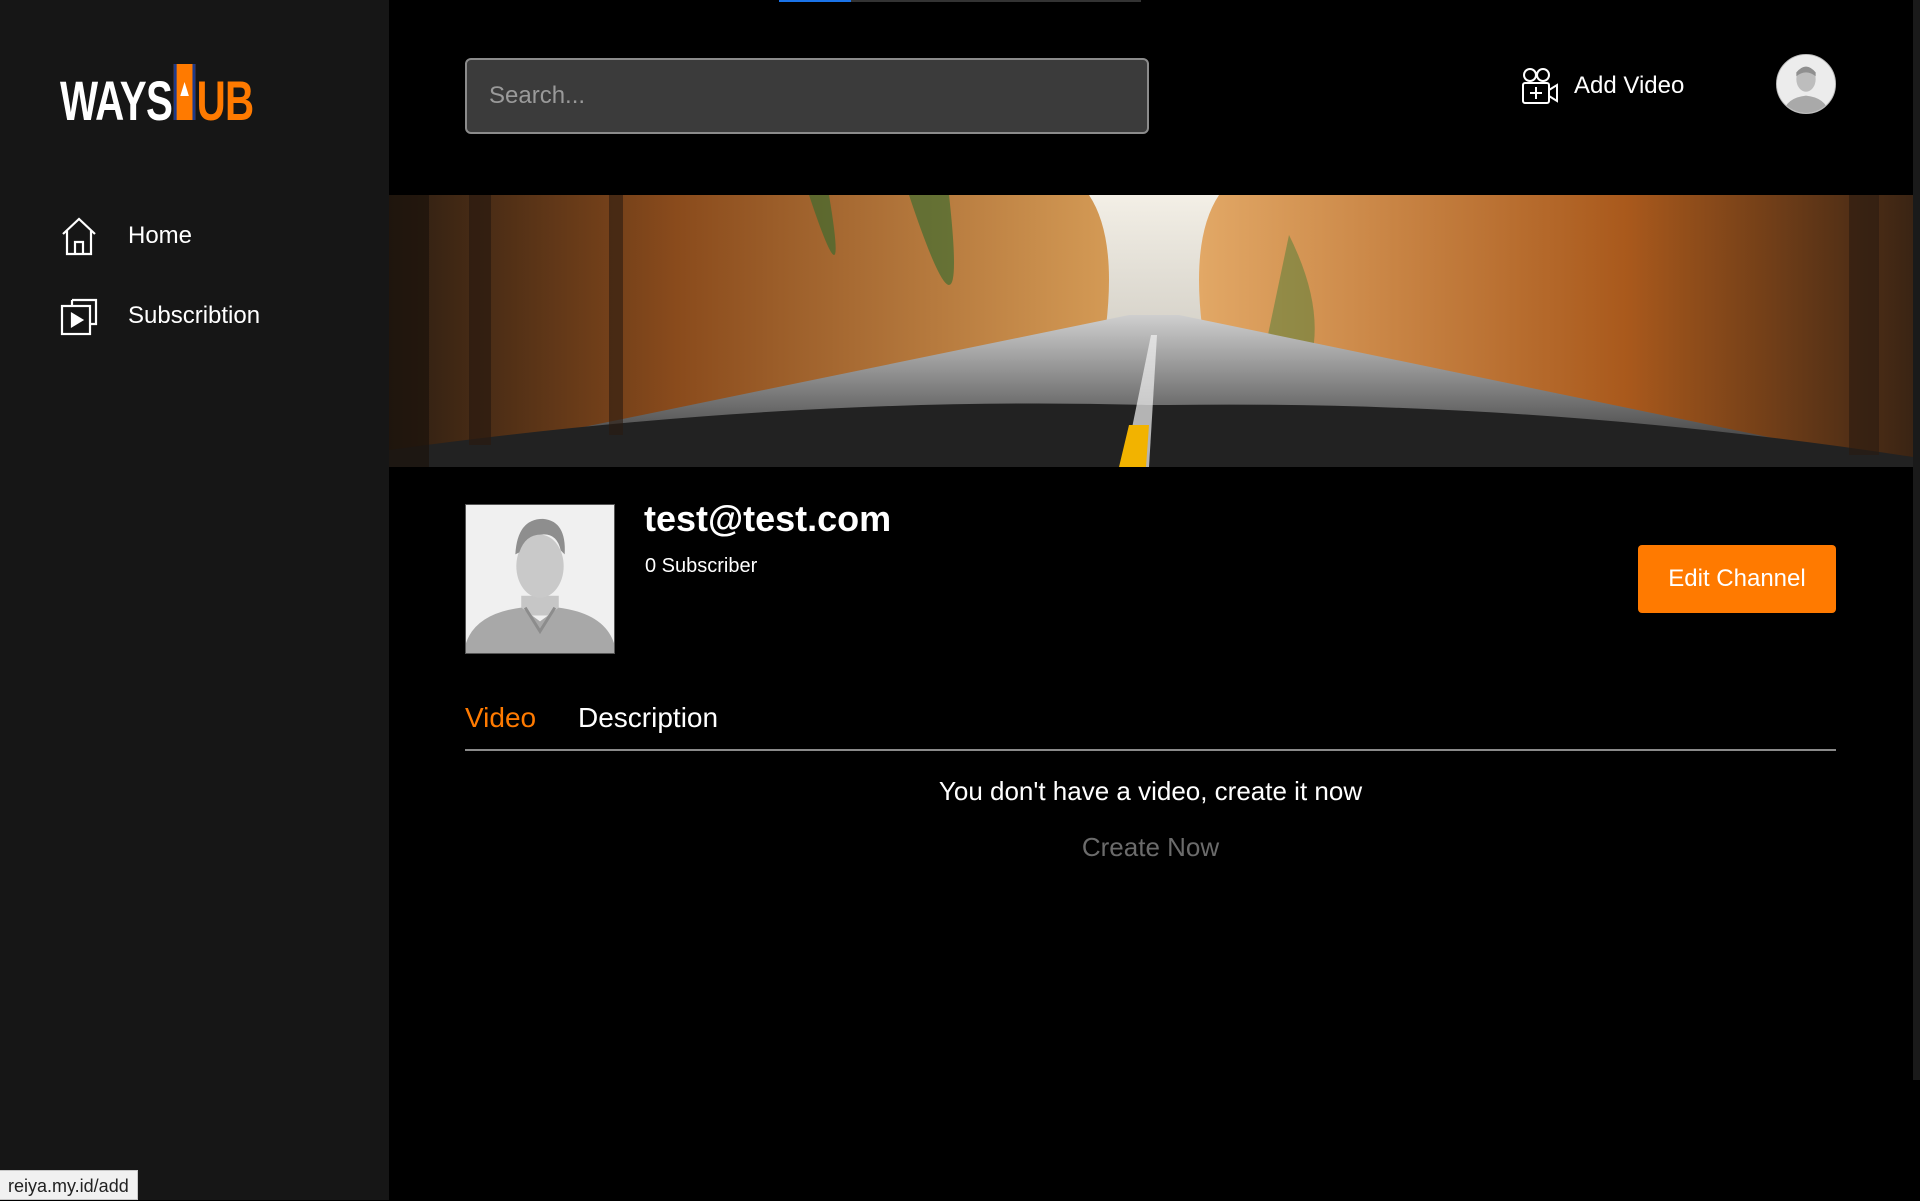 The width and height of the screenshot is (1920, 1201). I want to click on logo-text: WAYS UB, so click(157, 98).